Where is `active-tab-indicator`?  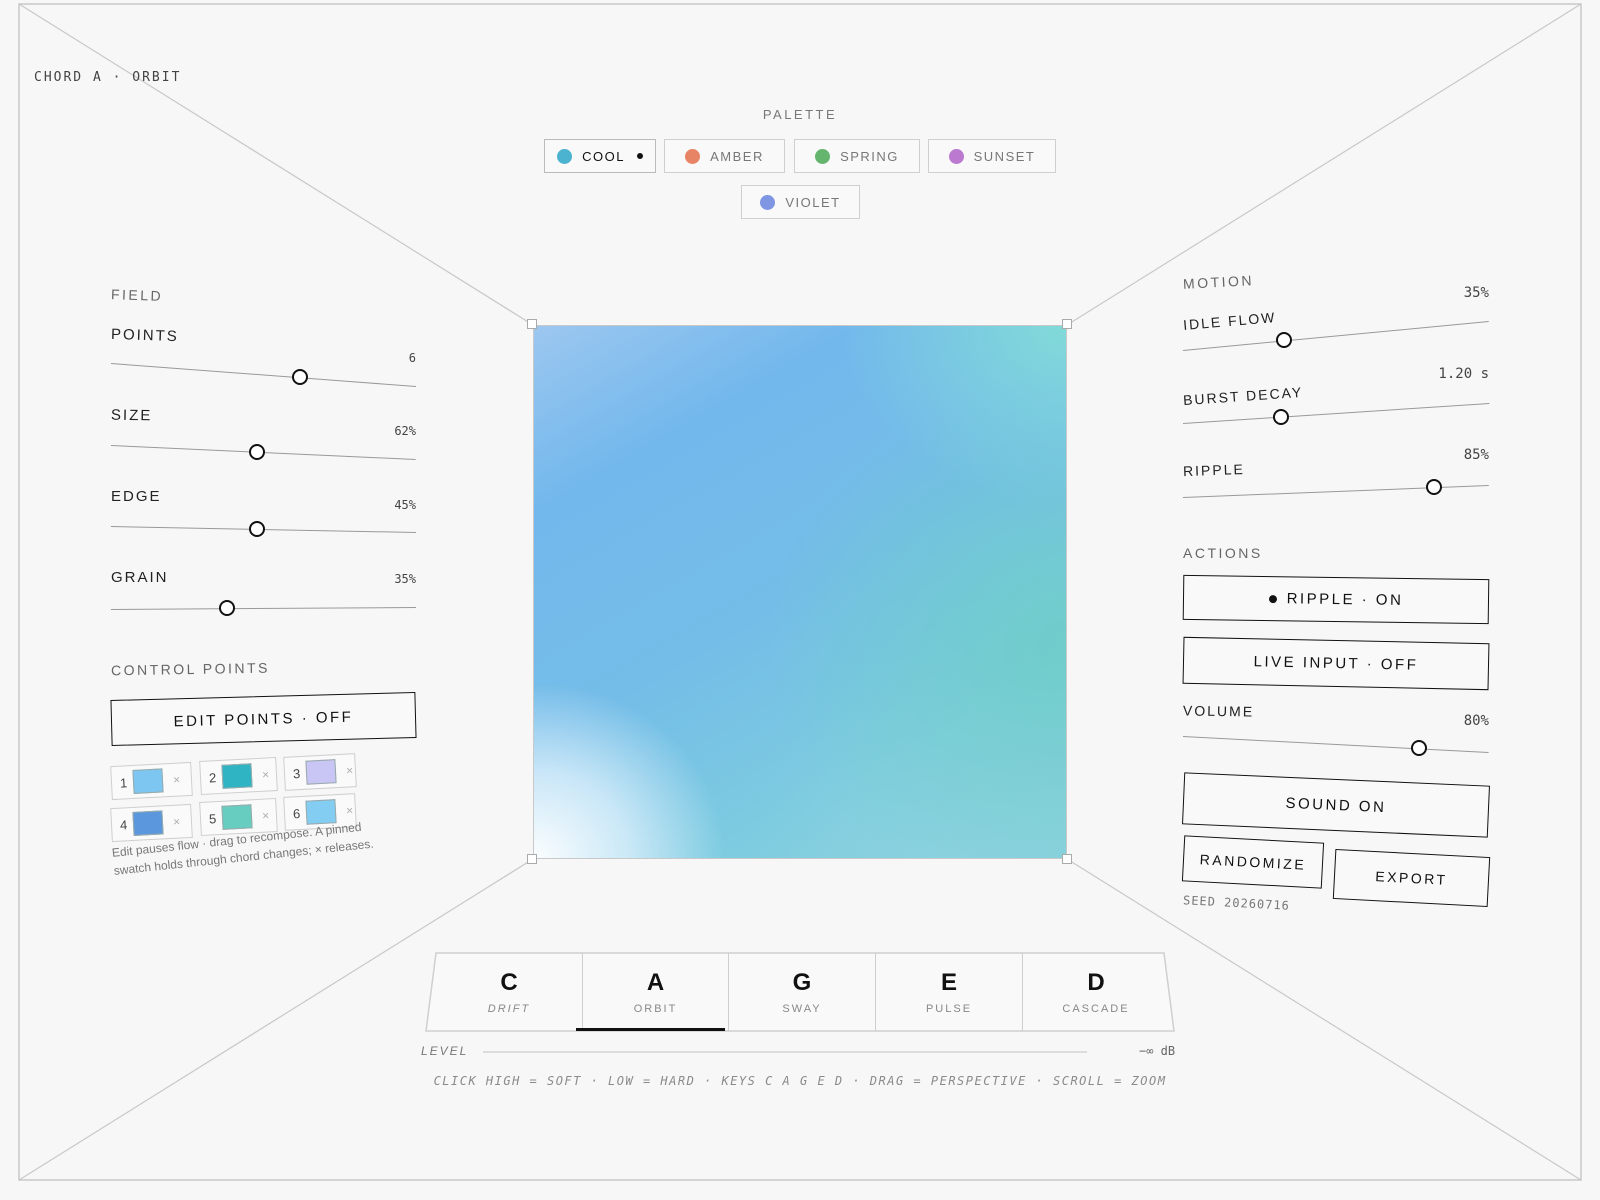
active-tab-indicator is located at coordinates (650, 1029).